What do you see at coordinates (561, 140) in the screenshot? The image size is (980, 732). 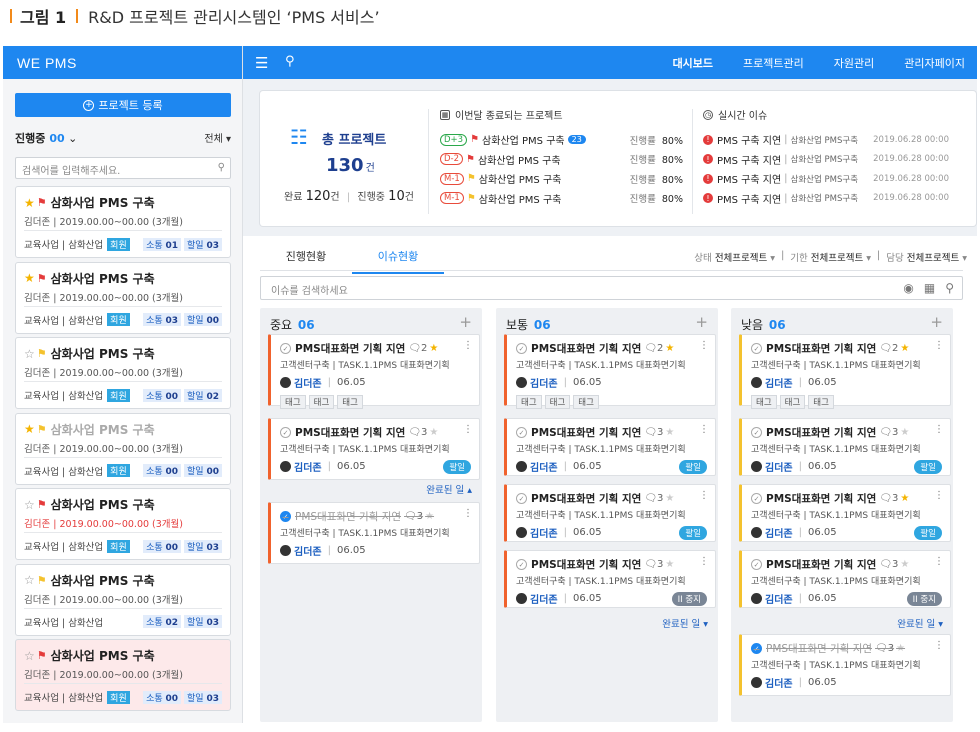 I see `ending-project-row: D+3 ⚑ 삼화산업 PMS 구축 23 진행률 80%` at bounding box center [561, 140].